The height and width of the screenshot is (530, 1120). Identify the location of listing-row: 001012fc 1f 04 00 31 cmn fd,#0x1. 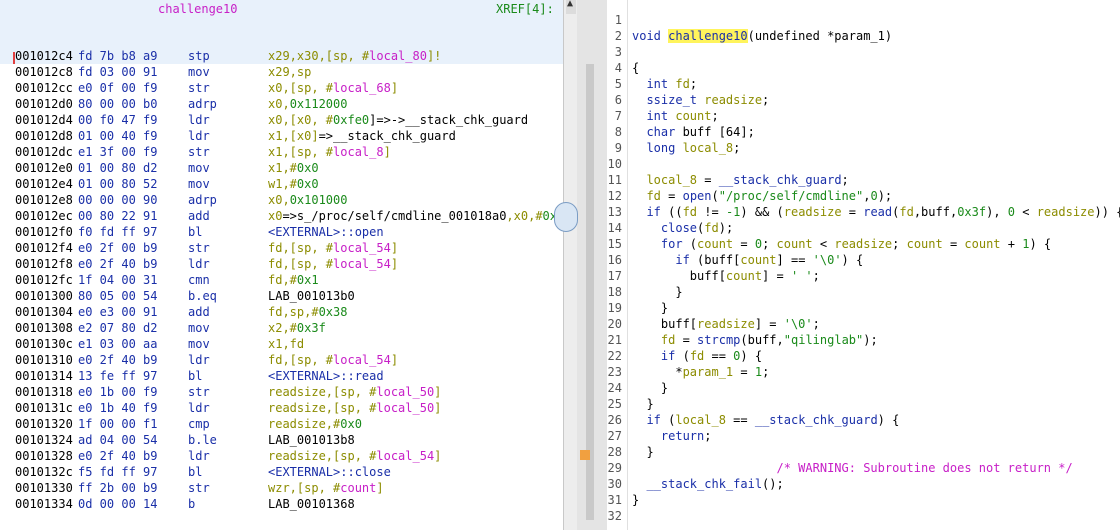
(281, 280).